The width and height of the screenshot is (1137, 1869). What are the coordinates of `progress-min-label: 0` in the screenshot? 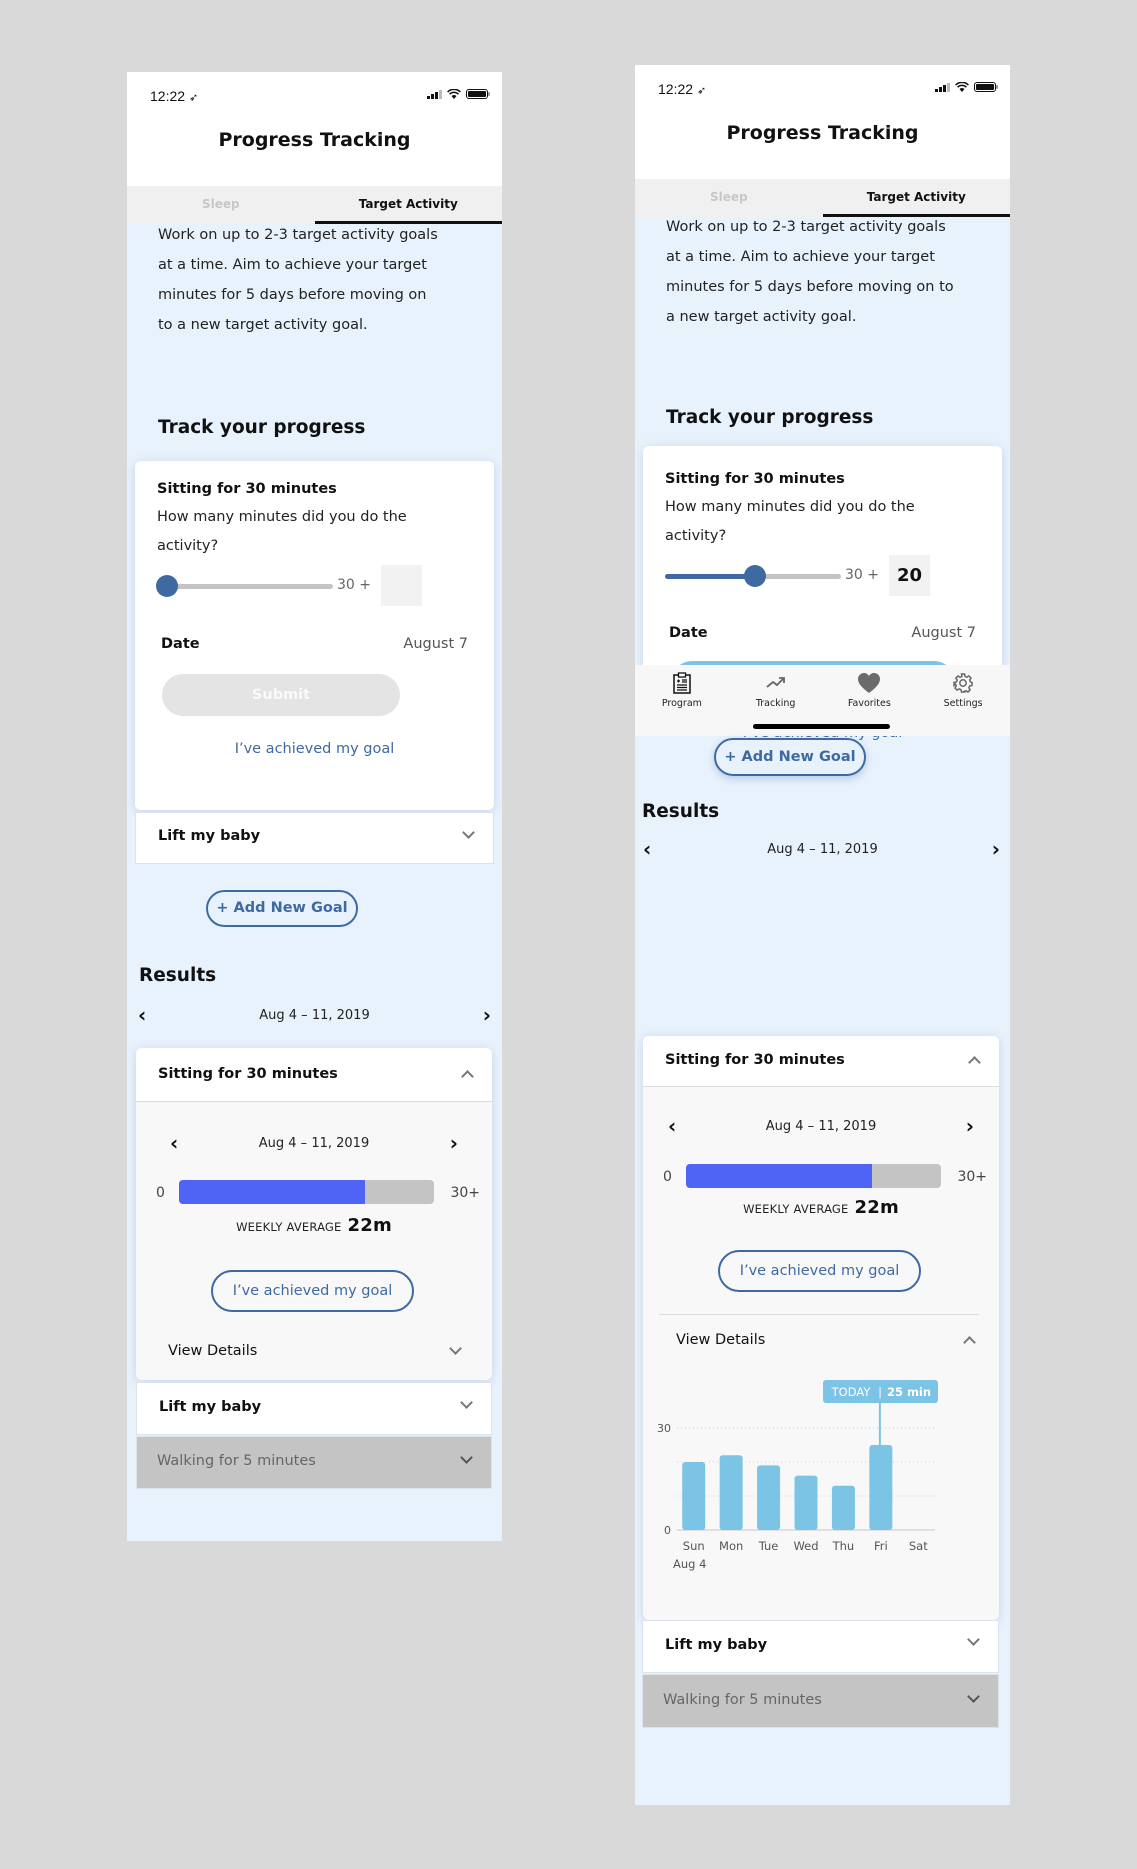 It's located at (160, 1193).